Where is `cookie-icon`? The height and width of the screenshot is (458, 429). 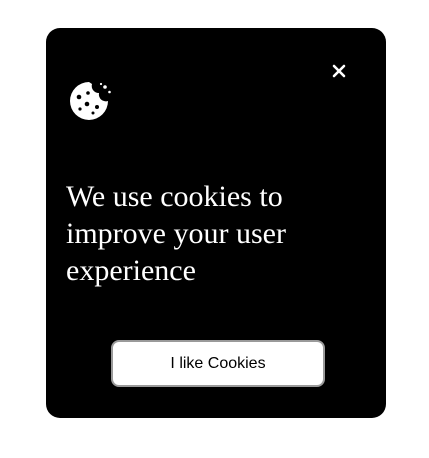 cookie-icon is located at coordinates (90, 100).